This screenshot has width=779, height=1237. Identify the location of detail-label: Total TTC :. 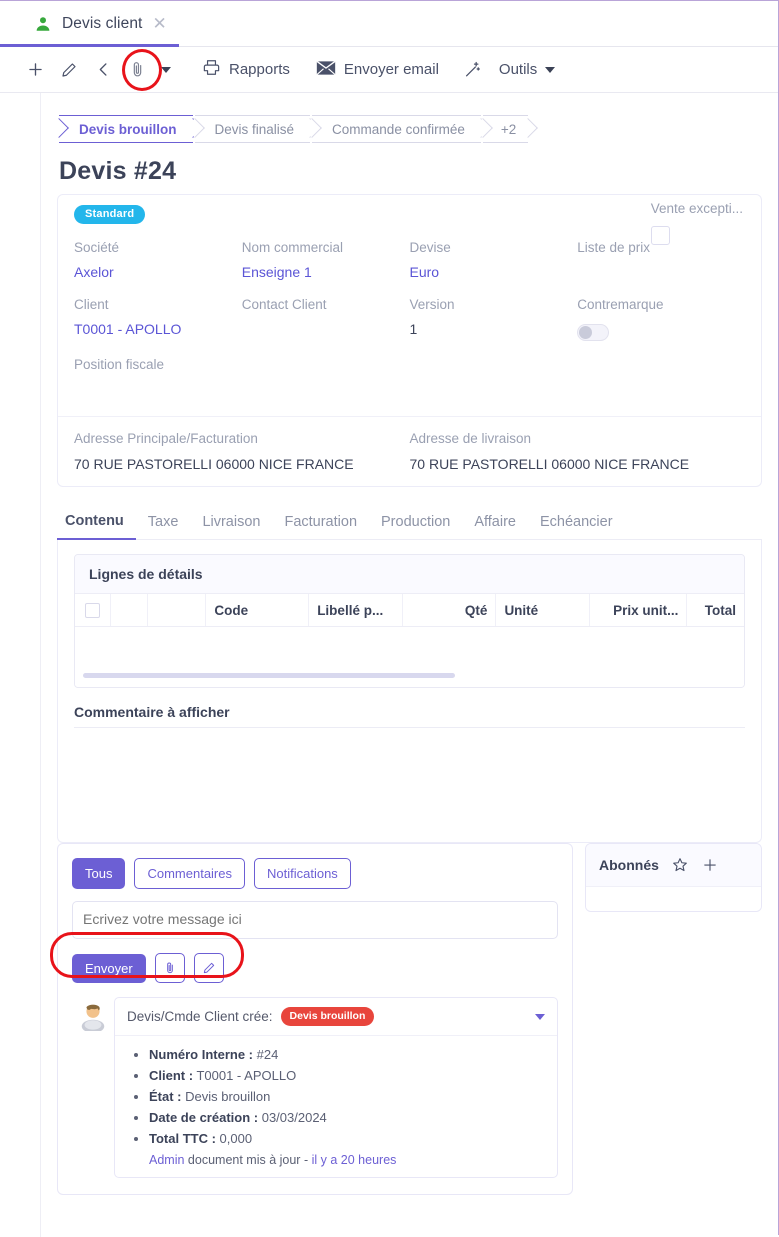
(182, 1139).